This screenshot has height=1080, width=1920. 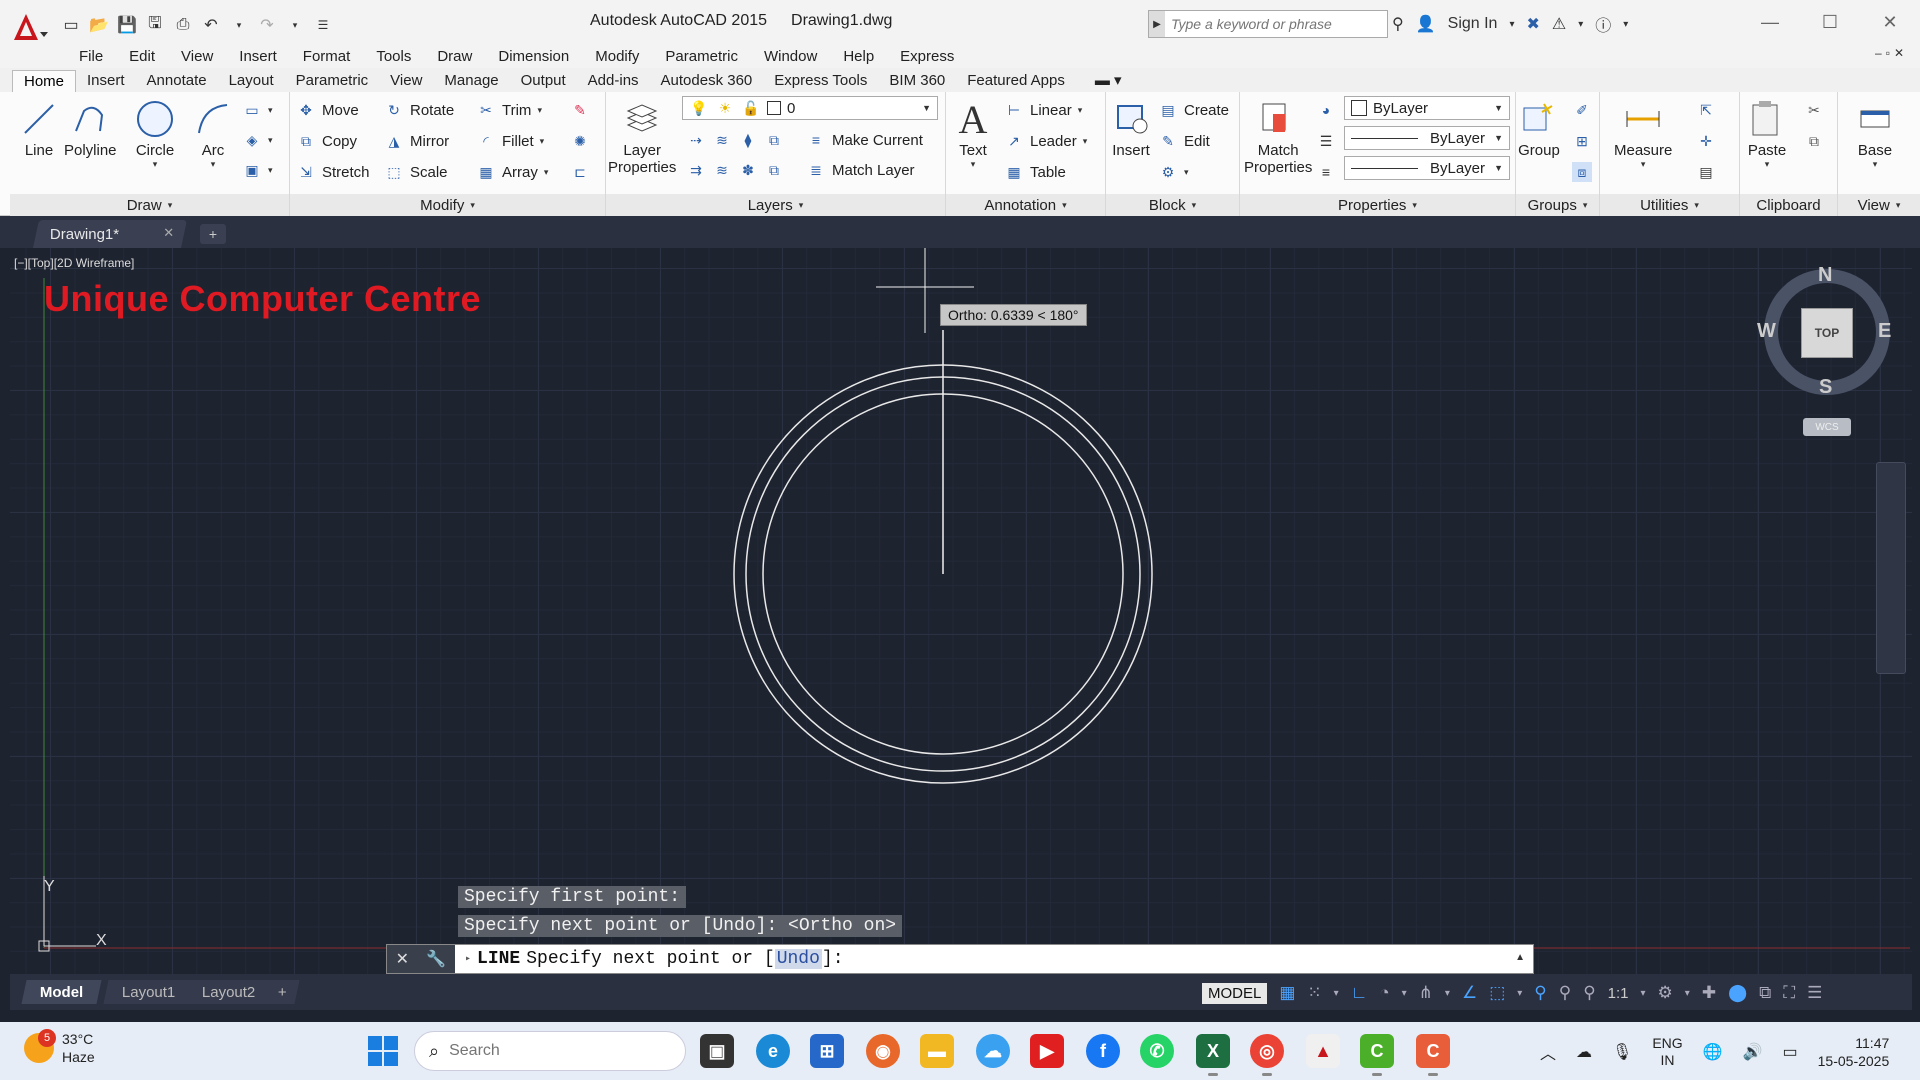 What do you see at coordinates (973, 133) in the screenshot?
I see `text-button: A Text ▾` at bounding box center [973, 133].